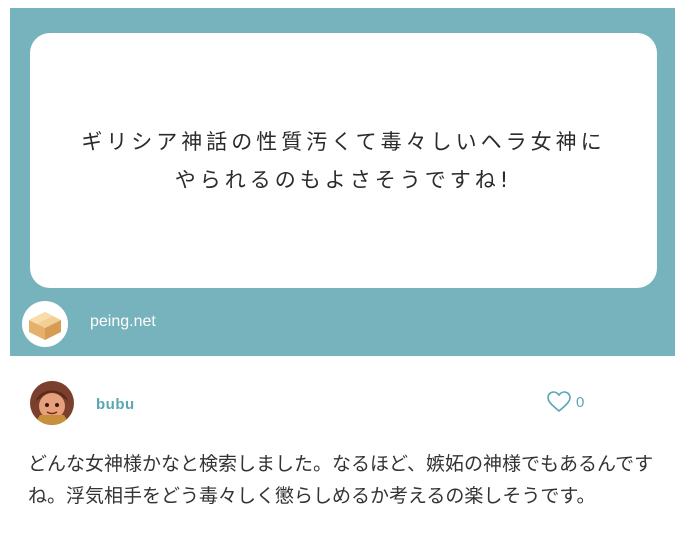  I want to click on question-text-line-2: やられるのもよさそうですね!, so click(343, 179).